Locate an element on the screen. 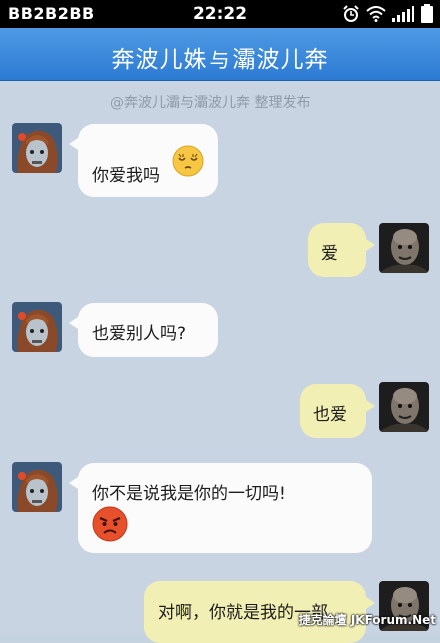 Image resolution: width=440 pixels, height=643 pixels. message-text: 也爱 is located at coordinates (330, 415).